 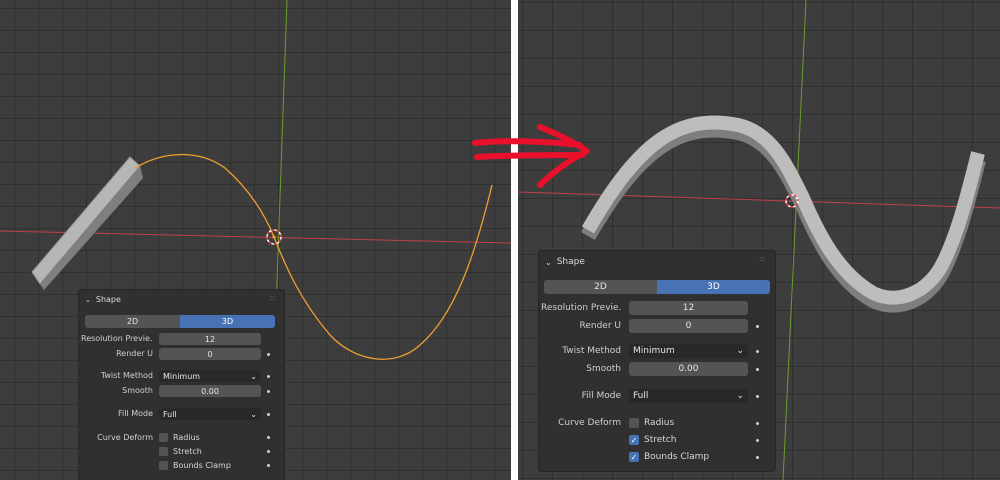 I want to click on hand-drawn-arrow-icon, so click(x=531, y=156).